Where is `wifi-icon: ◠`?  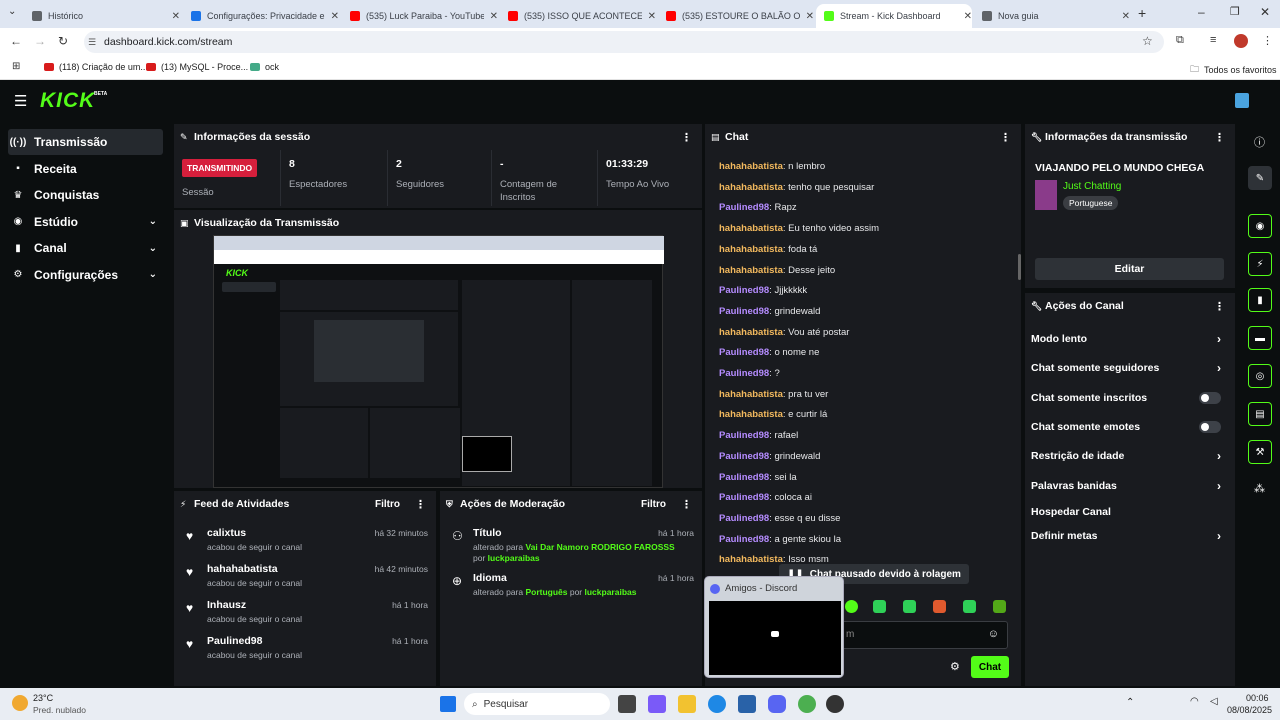
wifi-icon: ◠ is located at coordinates (1194, 701).